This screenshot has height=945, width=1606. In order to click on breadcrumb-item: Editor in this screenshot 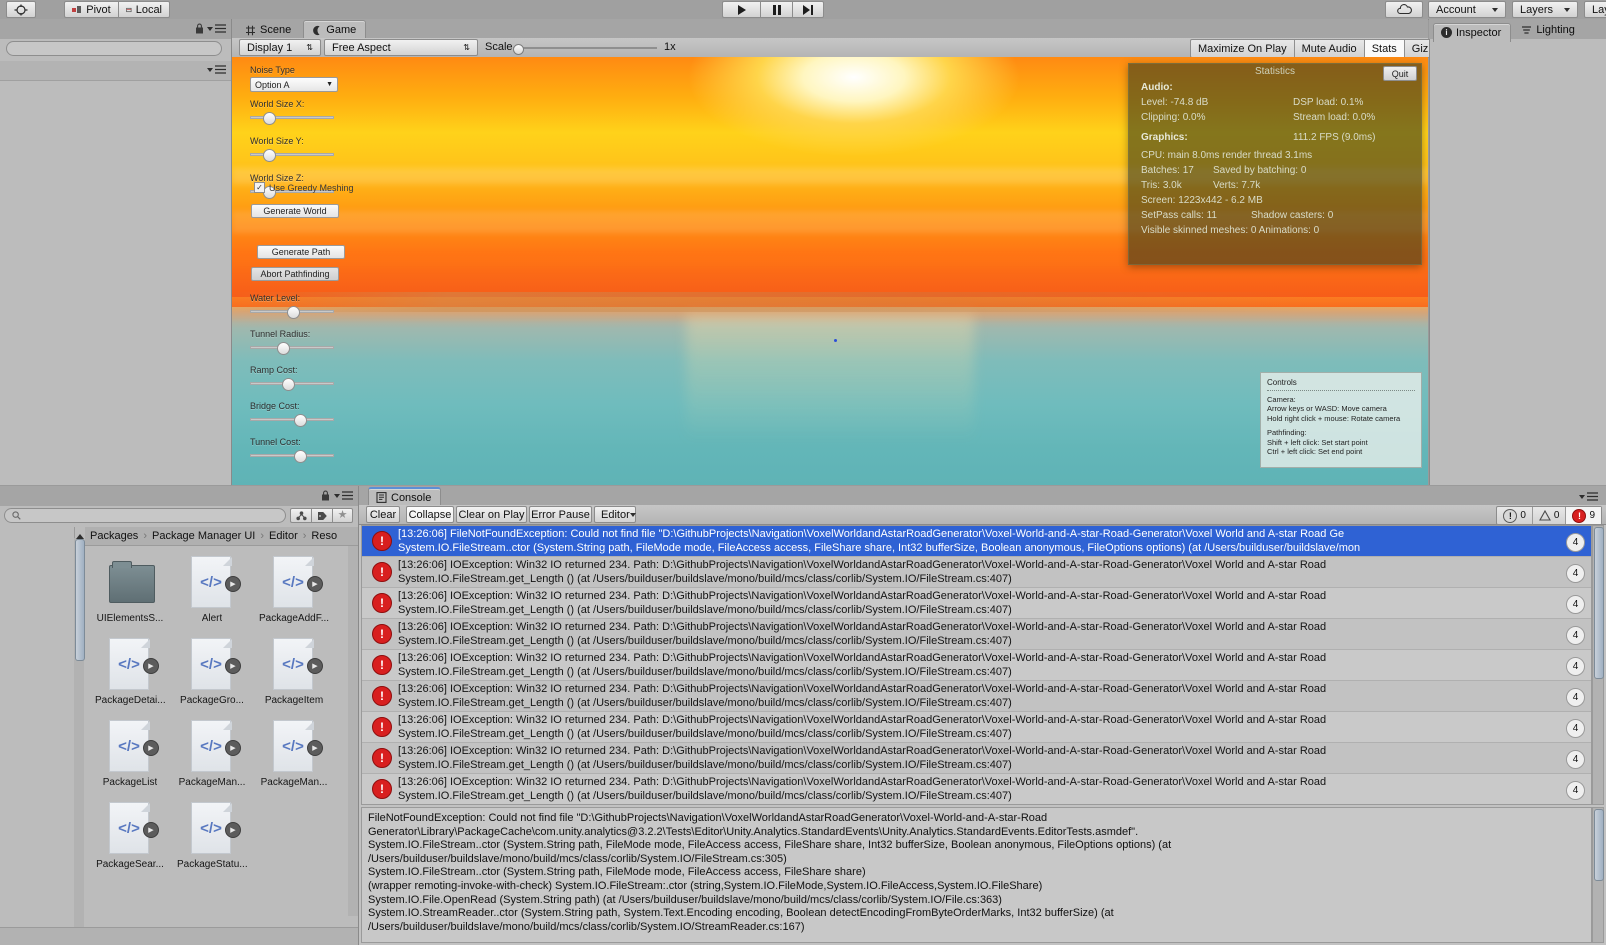, I will do `click(283, 536)`.